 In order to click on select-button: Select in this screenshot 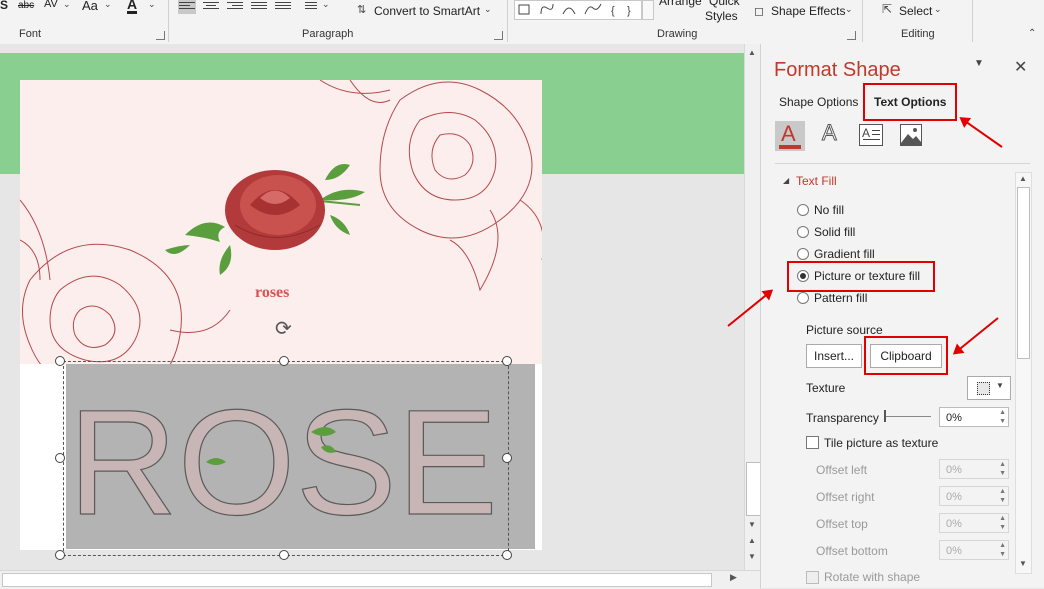, I will do `click(915, 11)`.